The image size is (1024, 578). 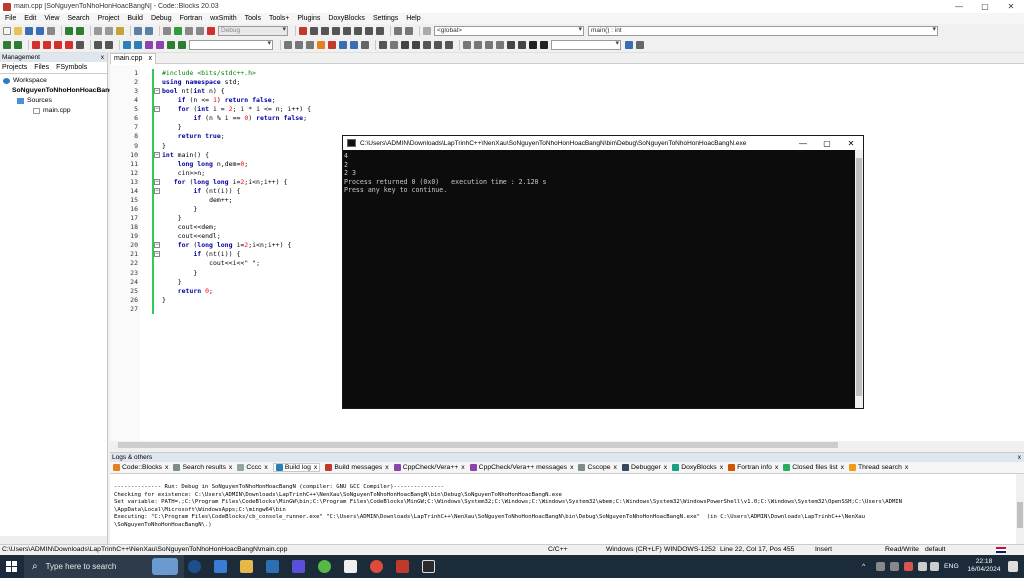 I want to click on menu-debug: Debug, so click(x=161, y=18).